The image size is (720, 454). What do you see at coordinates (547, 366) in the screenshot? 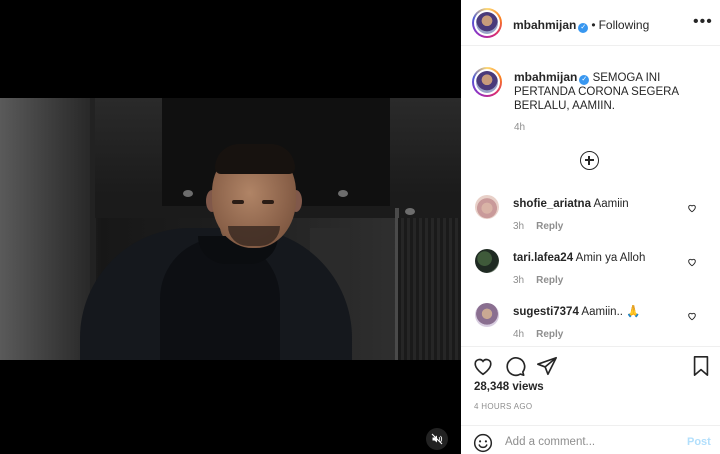
I see `share-icon` at bounding box center [547, 366].